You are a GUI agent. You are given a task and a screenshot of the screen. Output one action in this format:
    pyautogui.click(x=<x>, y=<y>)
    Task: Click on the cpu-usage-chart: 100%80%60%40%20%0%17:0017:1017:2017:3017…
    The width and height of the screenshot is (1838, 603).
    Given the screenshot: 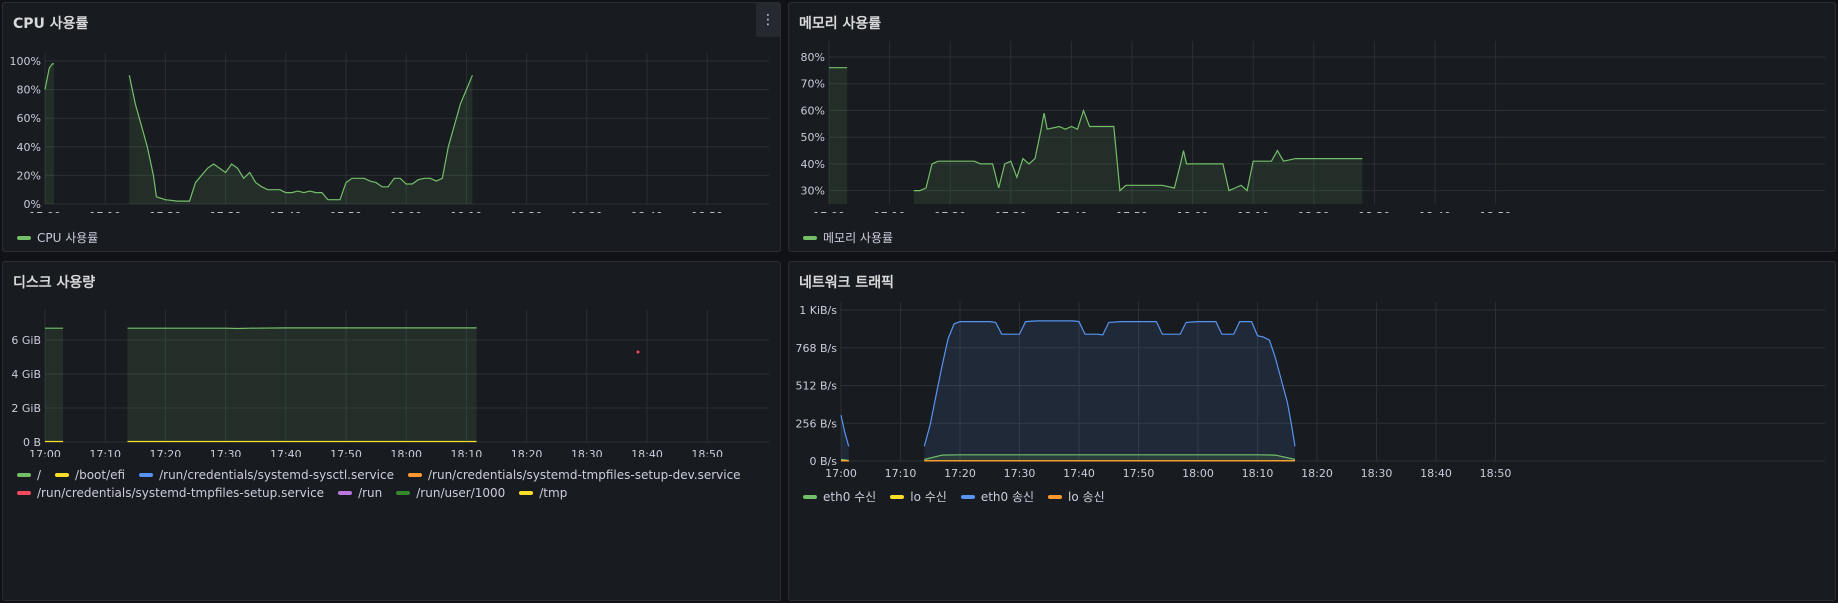 What is the action you would take?
    pyautogui.click(x=392, y=108)
    